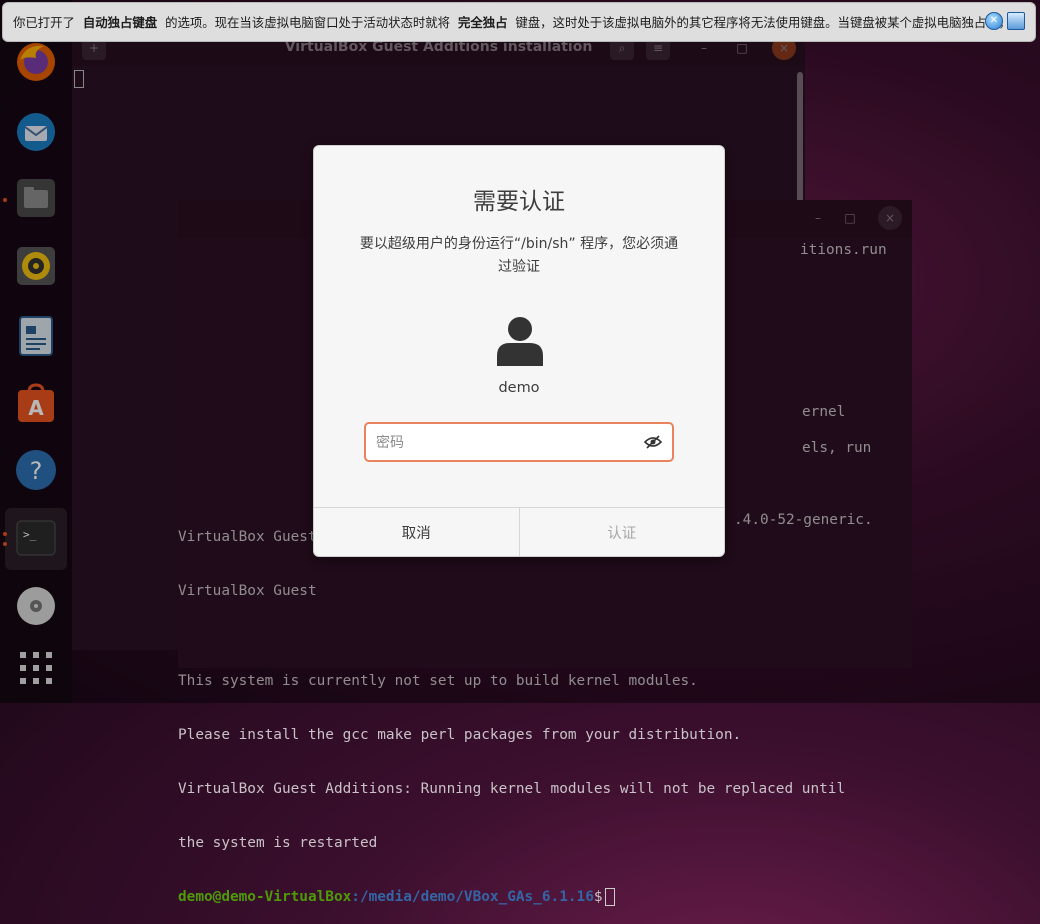 This screenshot has height=924, width=1040. I want to click on dialog-actions: 取消 认证, so click(519, 531).